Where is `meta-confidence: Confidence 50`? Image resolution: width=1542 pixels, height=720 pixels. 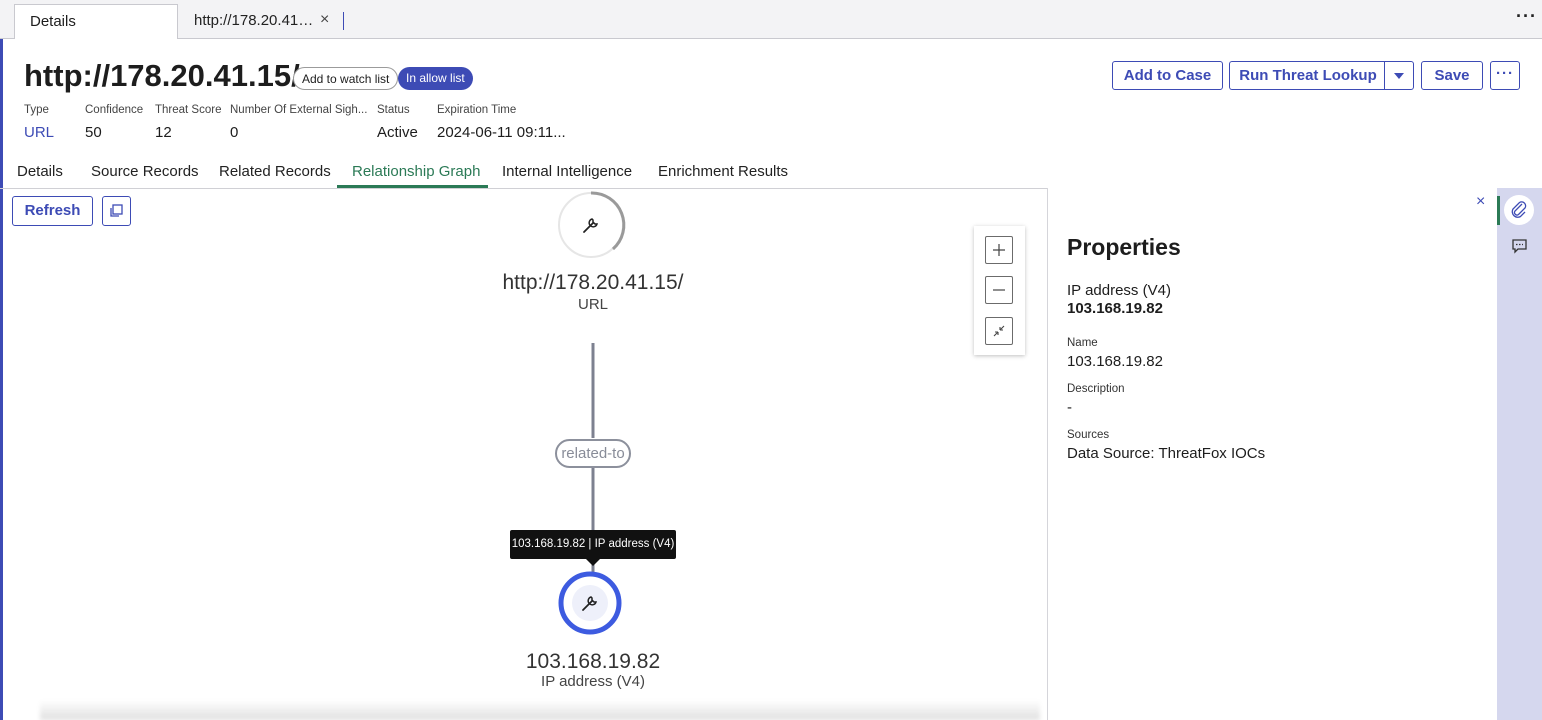
meta-confidence: Confidence 50 is located at coordinates (114, 122).